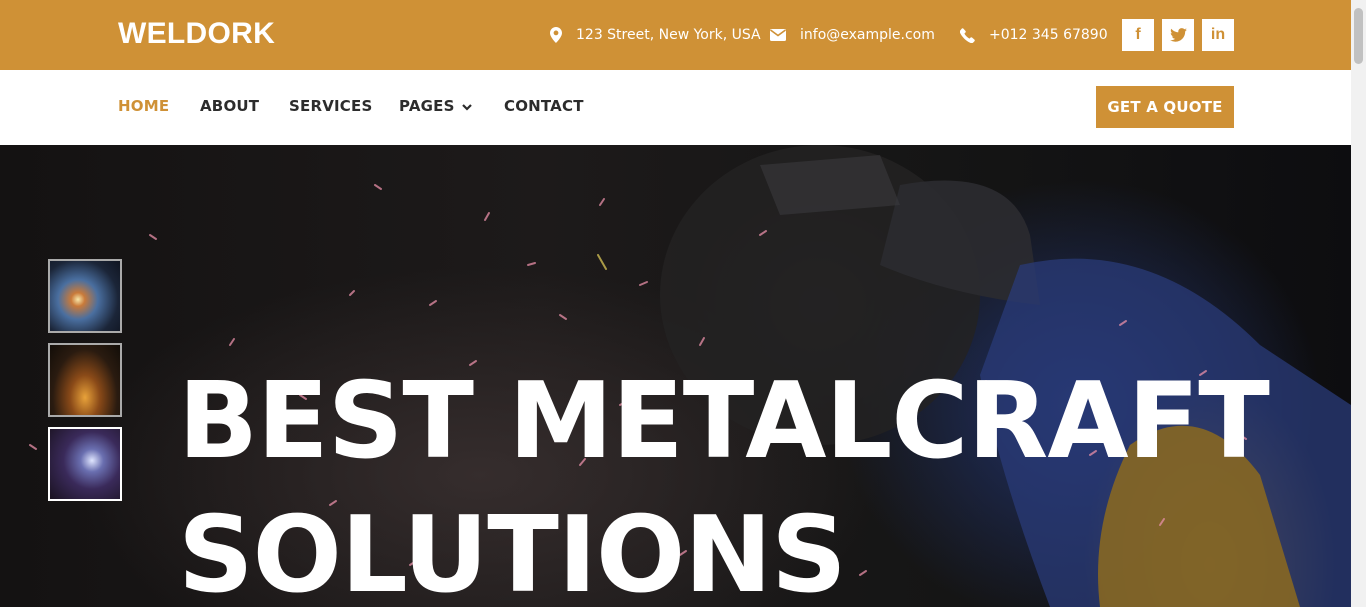  Describe the element at coordinates (867, 35) in the screenshot. I see `email-text: info@example.com` at that location.